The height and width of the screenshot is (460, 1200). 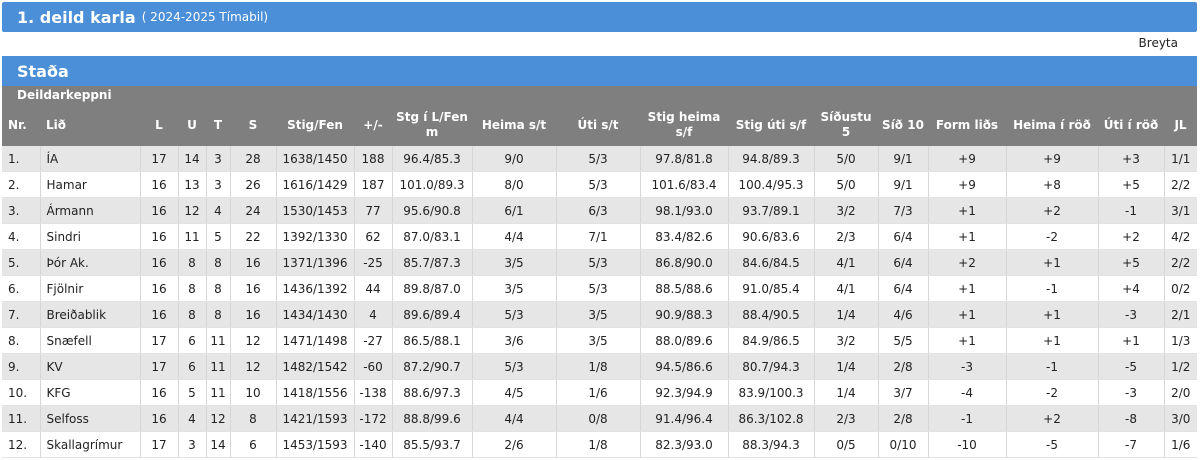 I want to click on column-header: Lið, so click(x=90, y=125).